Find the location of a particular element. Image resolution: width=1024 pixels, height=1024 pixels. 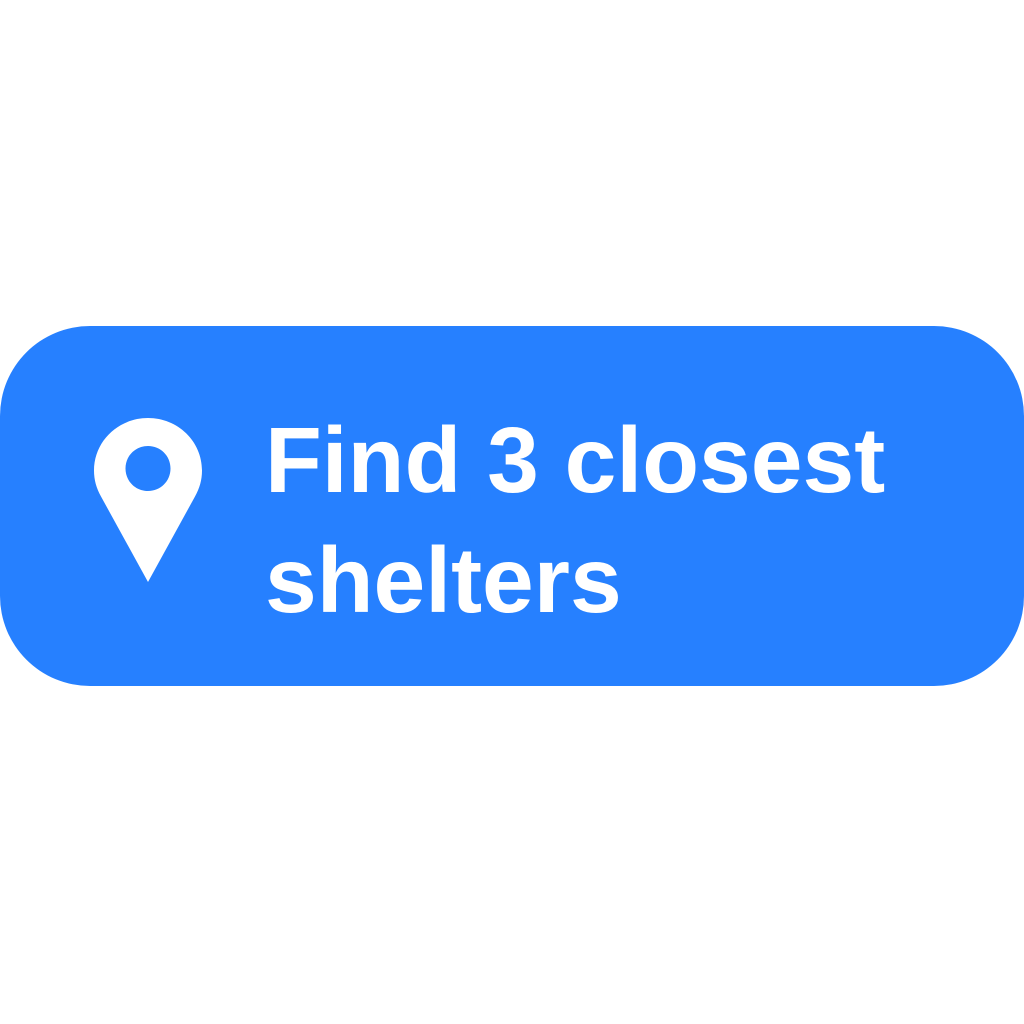

button-label-line-2: shelters is located at coordinates (443, 580).